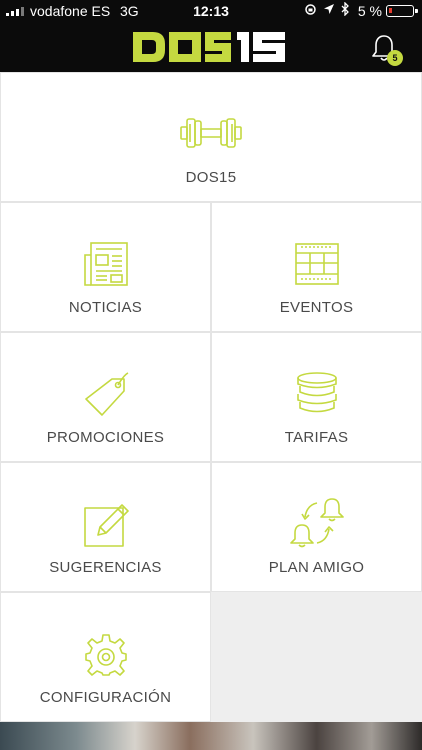 The width and height of the screenshot is (422, 750). I want to click on coins-icon, so click(316, 392).